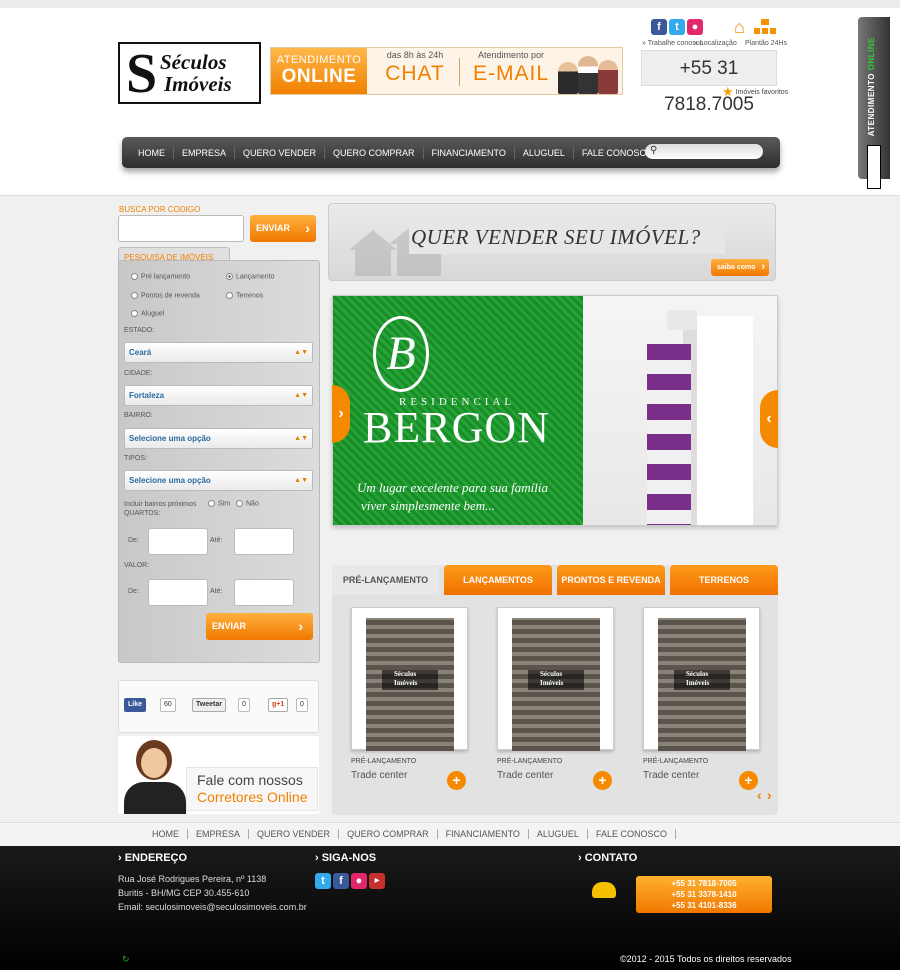  What do you see at coordinates (189, 73) in the screenshot?
I see `site-logo: S Séculos Imóveis` at bounding box center [189, 73].